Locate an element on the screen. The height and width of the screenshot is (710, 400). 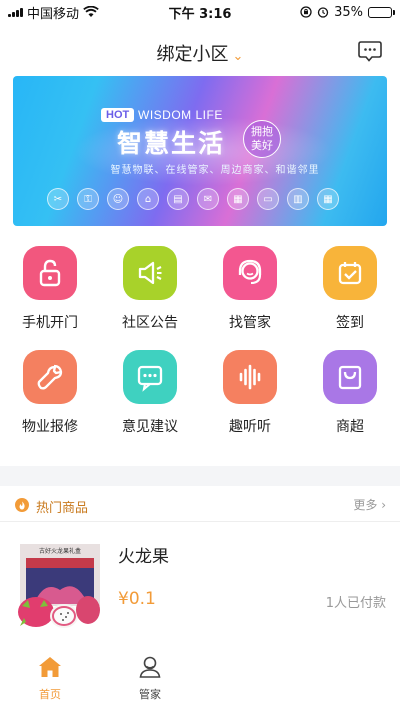
doc-icon: ▤ is located at coordinates (178, 199).